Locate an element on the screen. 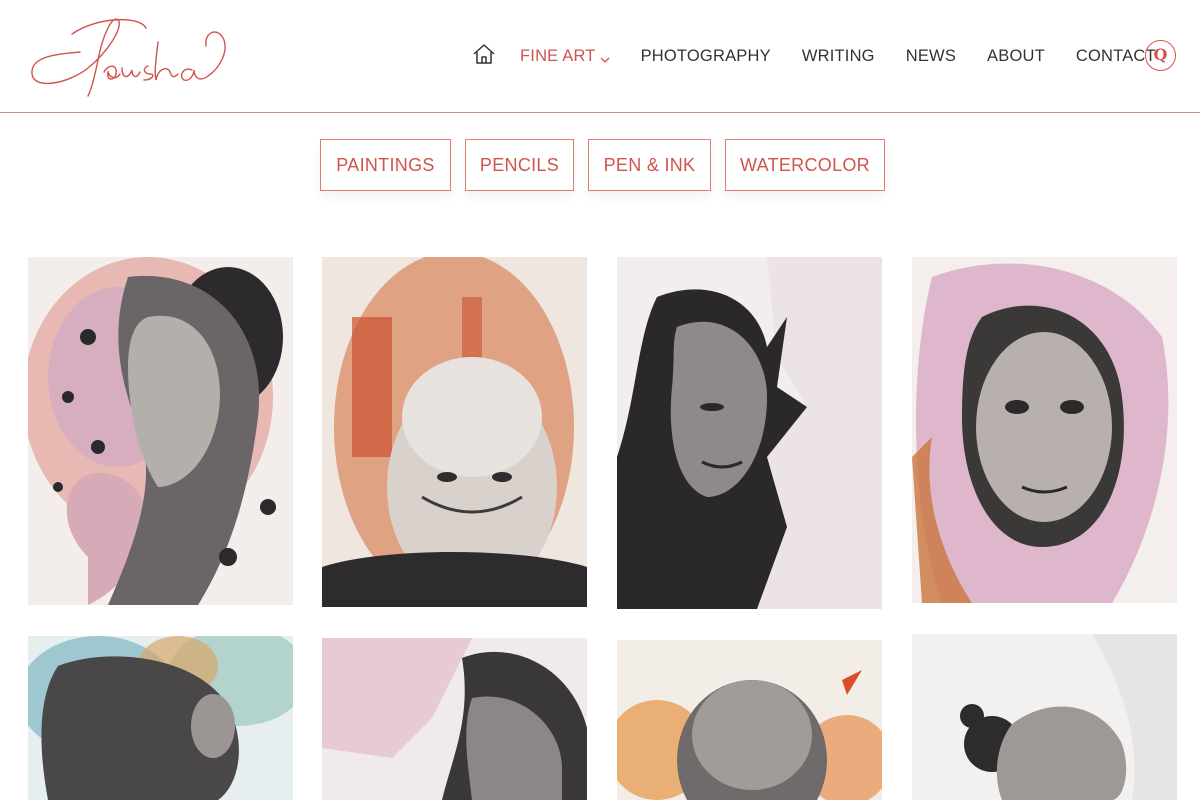 The height and width of the screenshot is (800, 1200). nav-item-about: ABOUT is located at coordinates (1016, 56).